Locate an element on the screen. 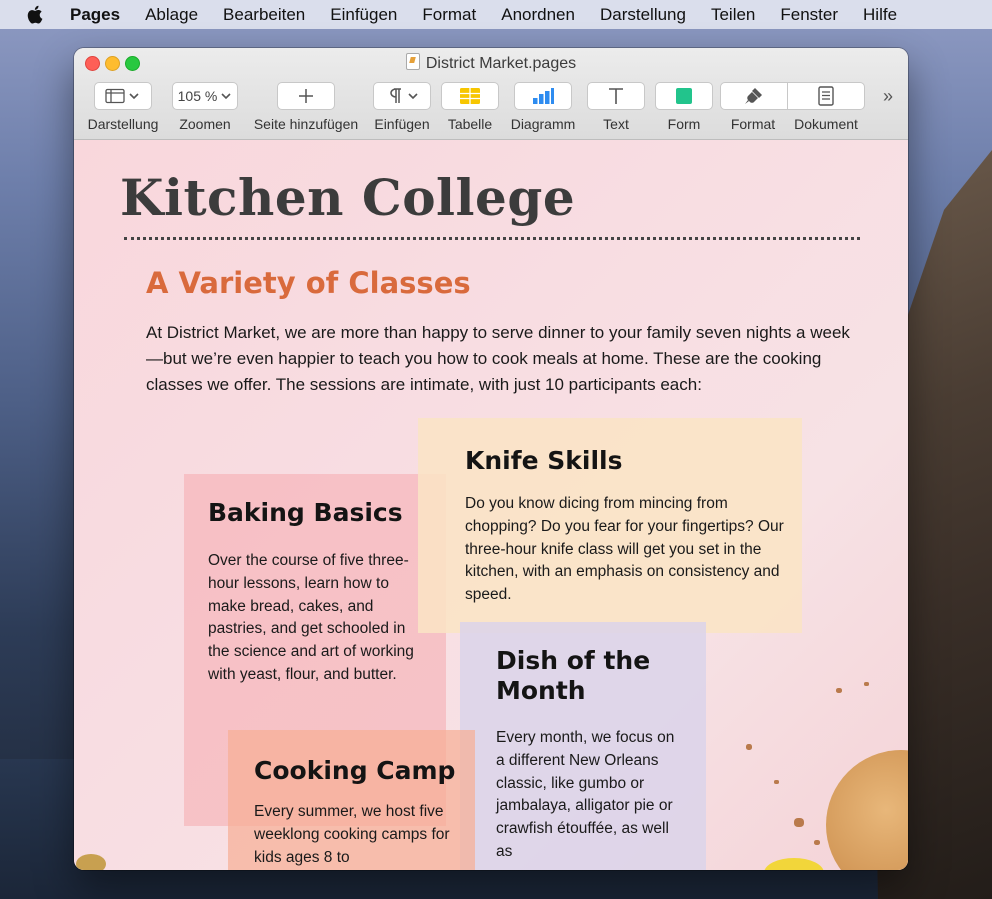 The height and width of the screenshot is (899, 992). add-page-label: Seite hinzufügen is located at coordinates (306, 124).